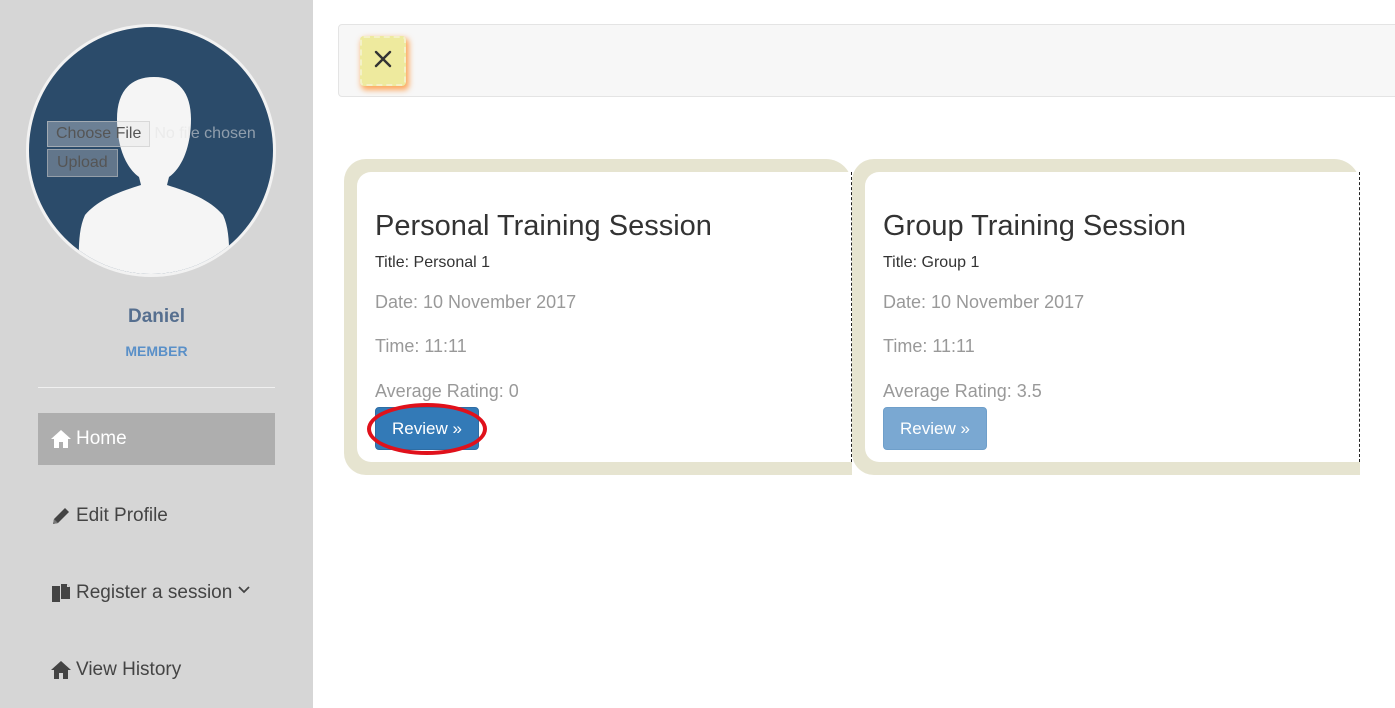  What do you see at coordinates (82, 163) in the screenshot?
I see `upload-button: Upload` at bounding box center [82, 163].